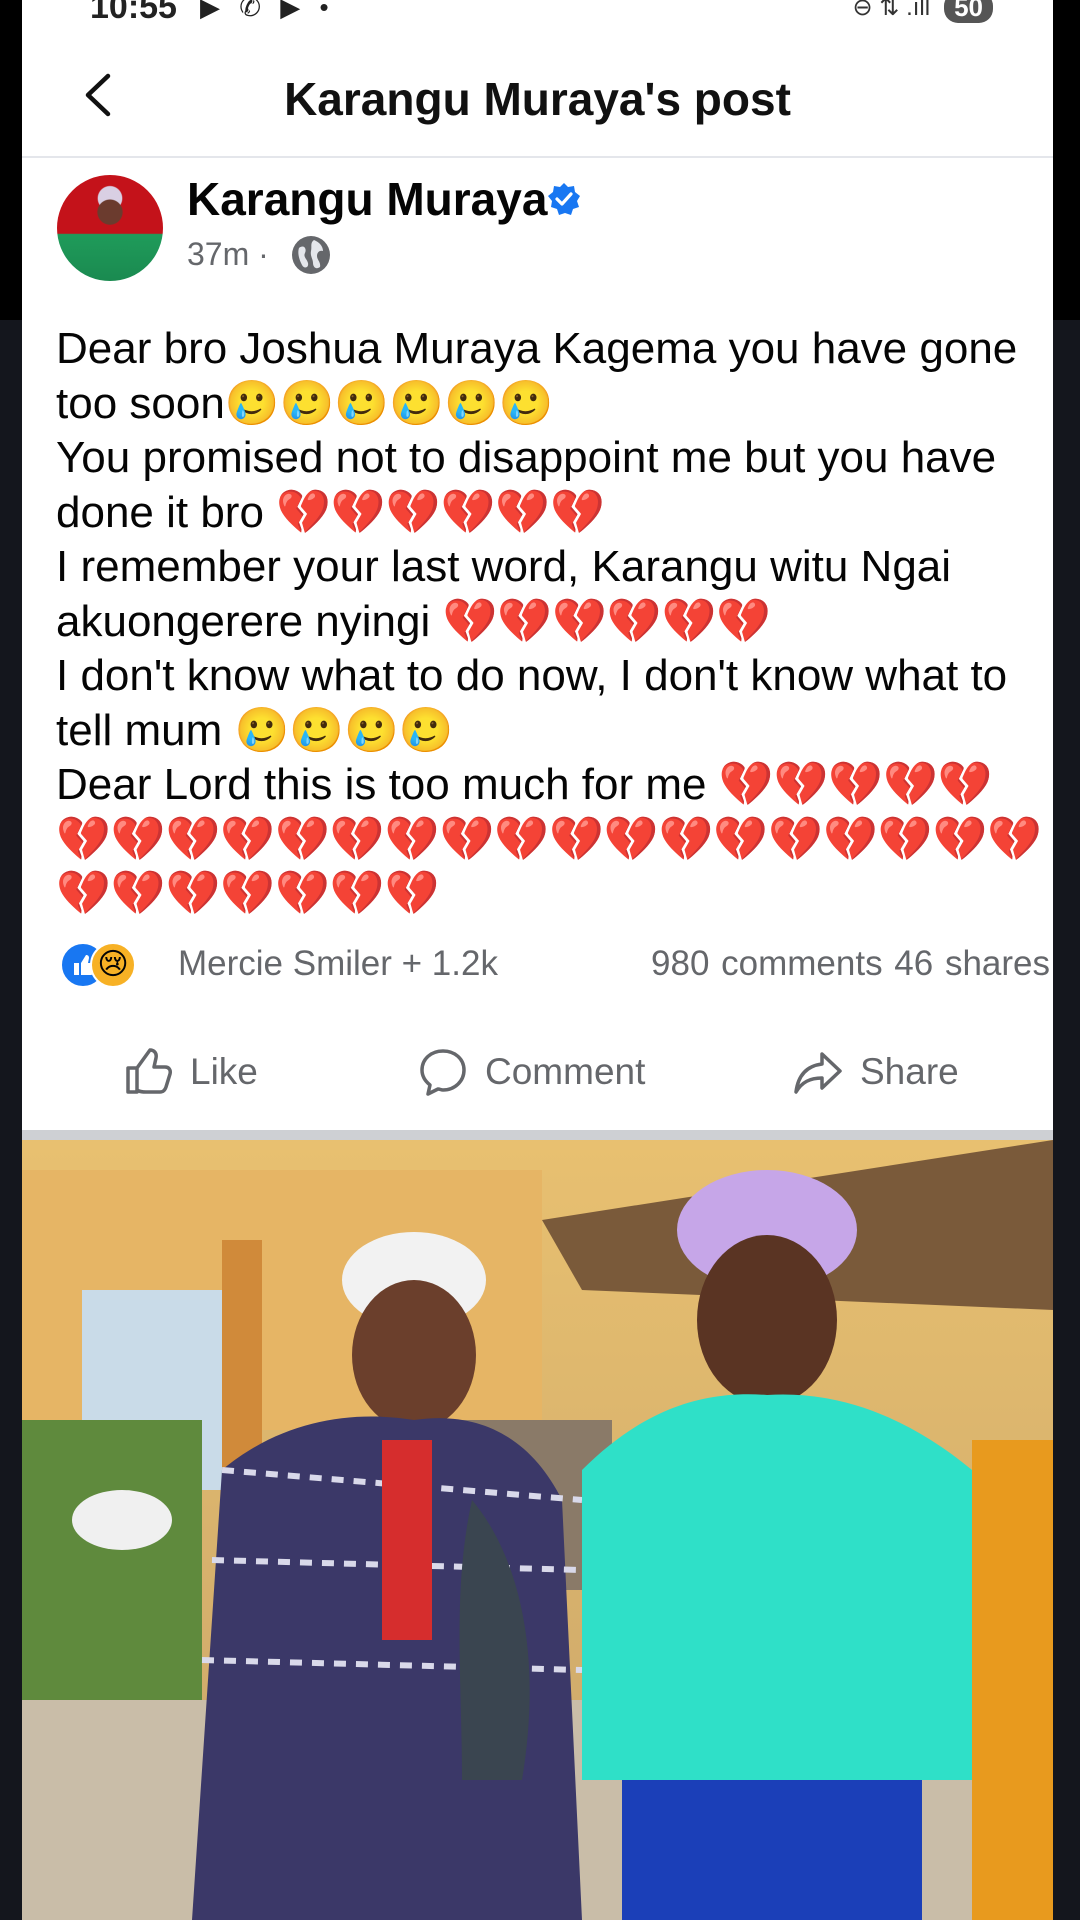  Describe the element at coordinates (133, 13) in the screenshot. I see `status-time: 10:55` at that location.